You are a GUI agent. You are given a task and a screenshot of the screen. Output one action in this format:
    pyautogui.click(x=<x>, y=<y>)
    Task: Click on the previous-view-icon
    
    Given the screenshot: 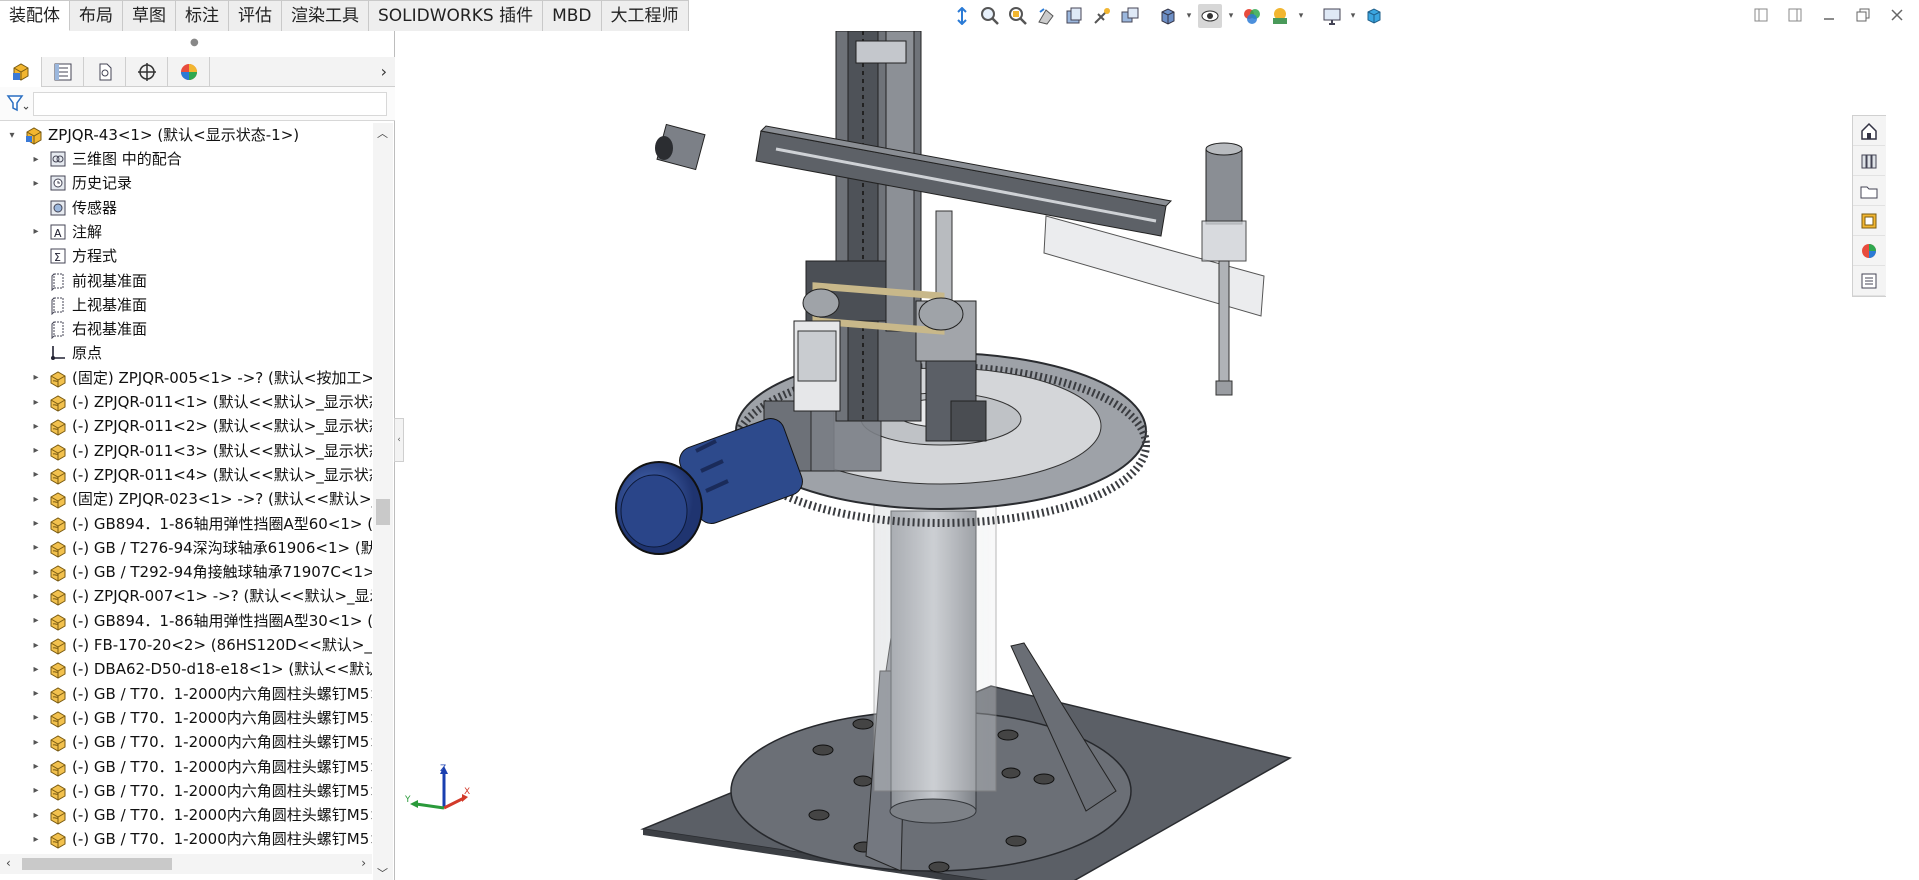 What is the action you would take?
    pyautogui.click(x=1046, y=16)
    